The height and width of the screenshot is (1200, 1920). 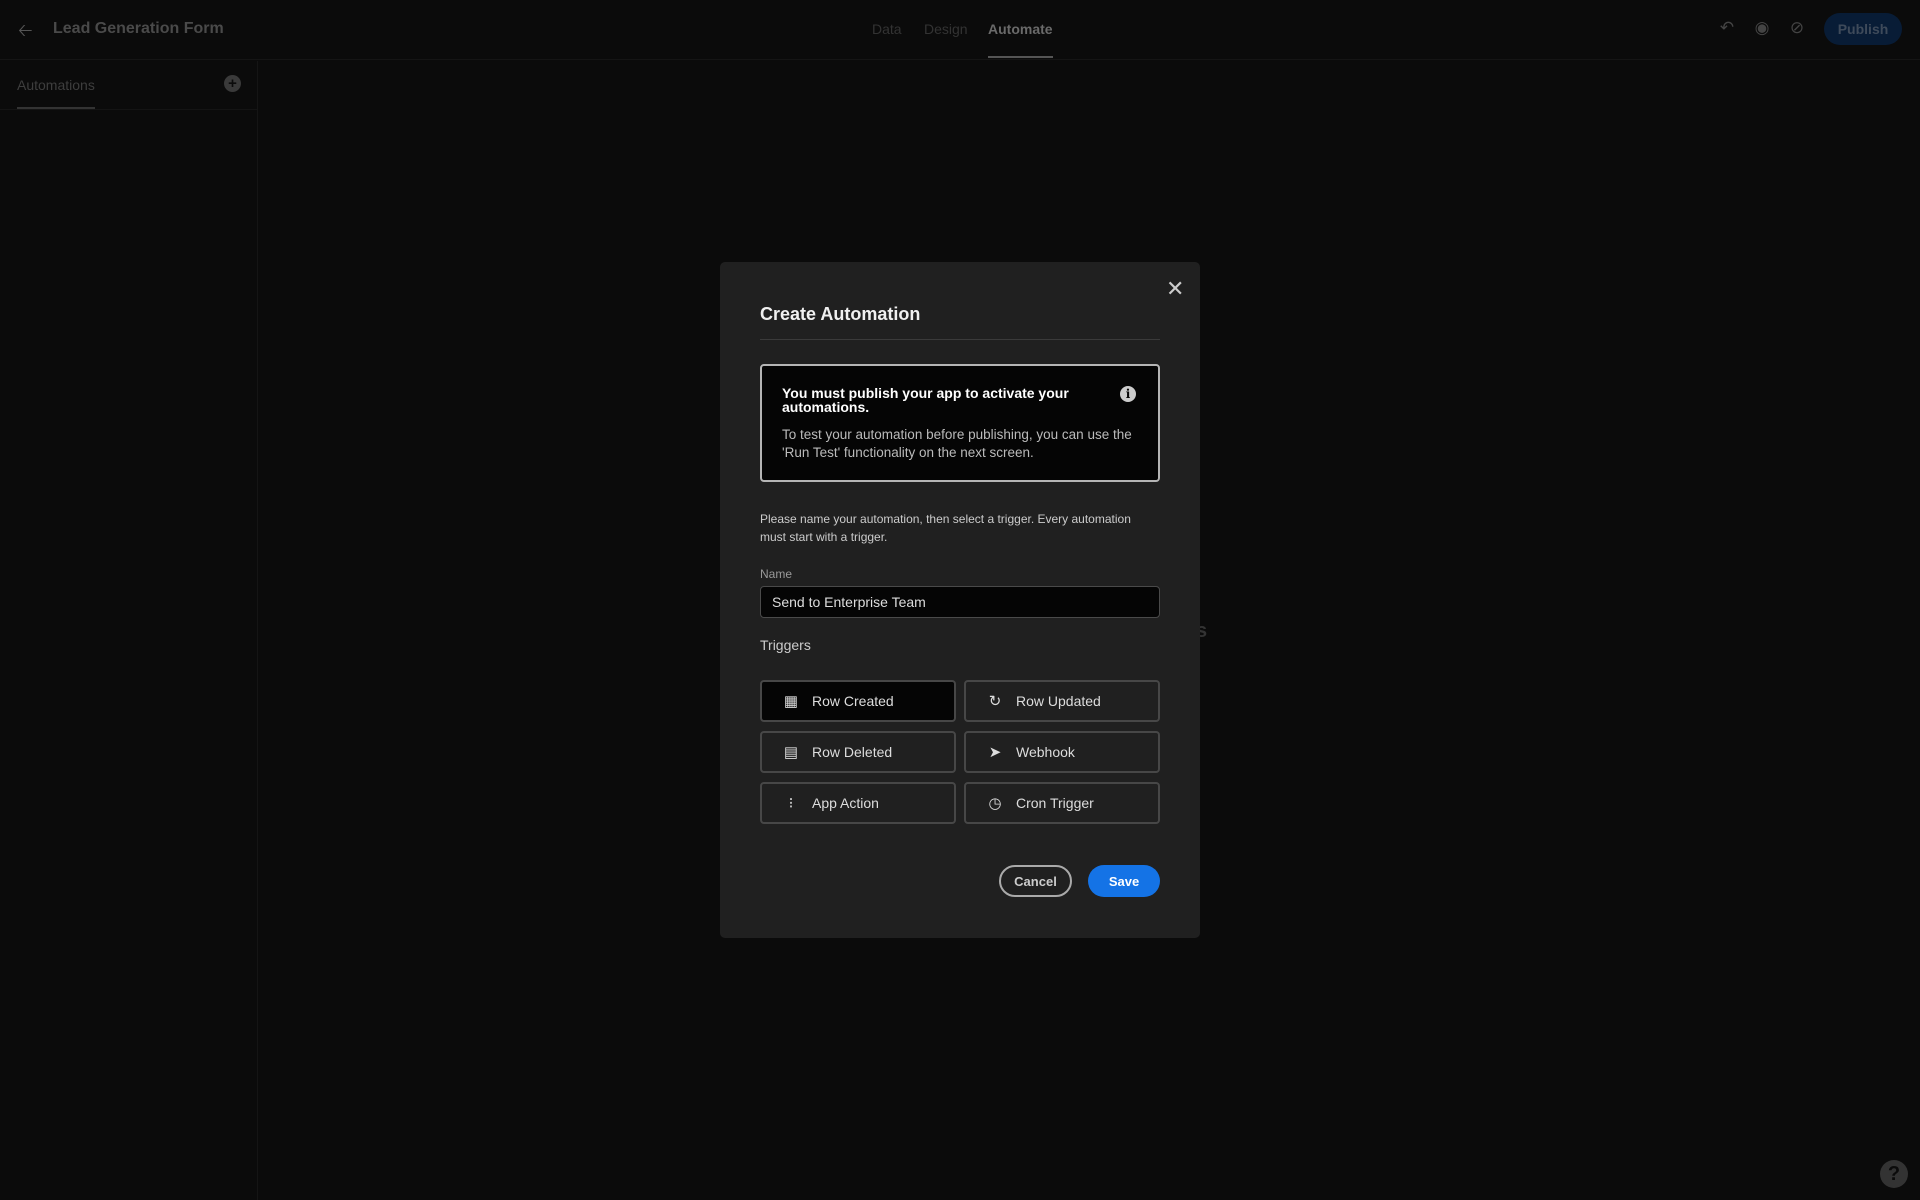 I want to click on trigger-row-deleted: ▤ Row Deleted, so click(x=858, y=752).